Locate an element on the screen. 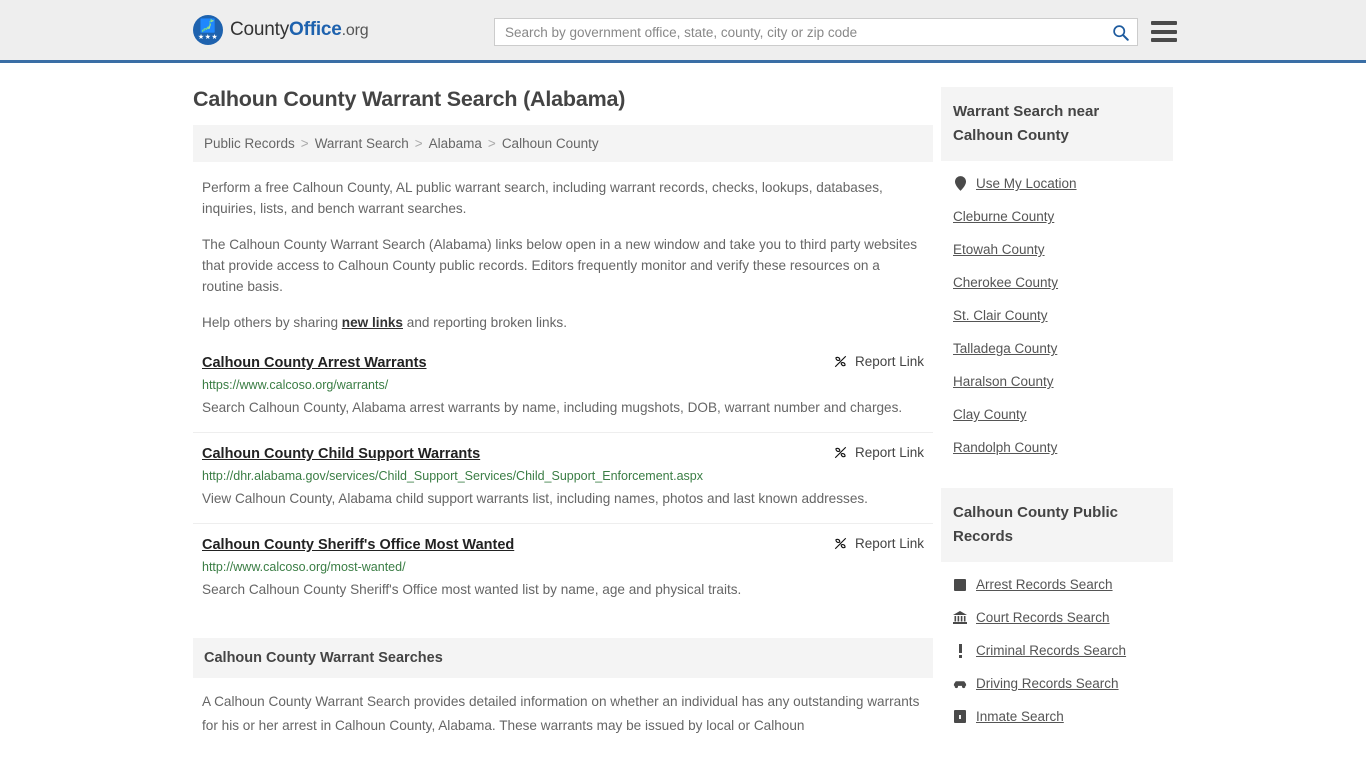 The height and width of the screenshot is (768, 1366). hamburger-menu-icon is located at coordinates (1164, 31).